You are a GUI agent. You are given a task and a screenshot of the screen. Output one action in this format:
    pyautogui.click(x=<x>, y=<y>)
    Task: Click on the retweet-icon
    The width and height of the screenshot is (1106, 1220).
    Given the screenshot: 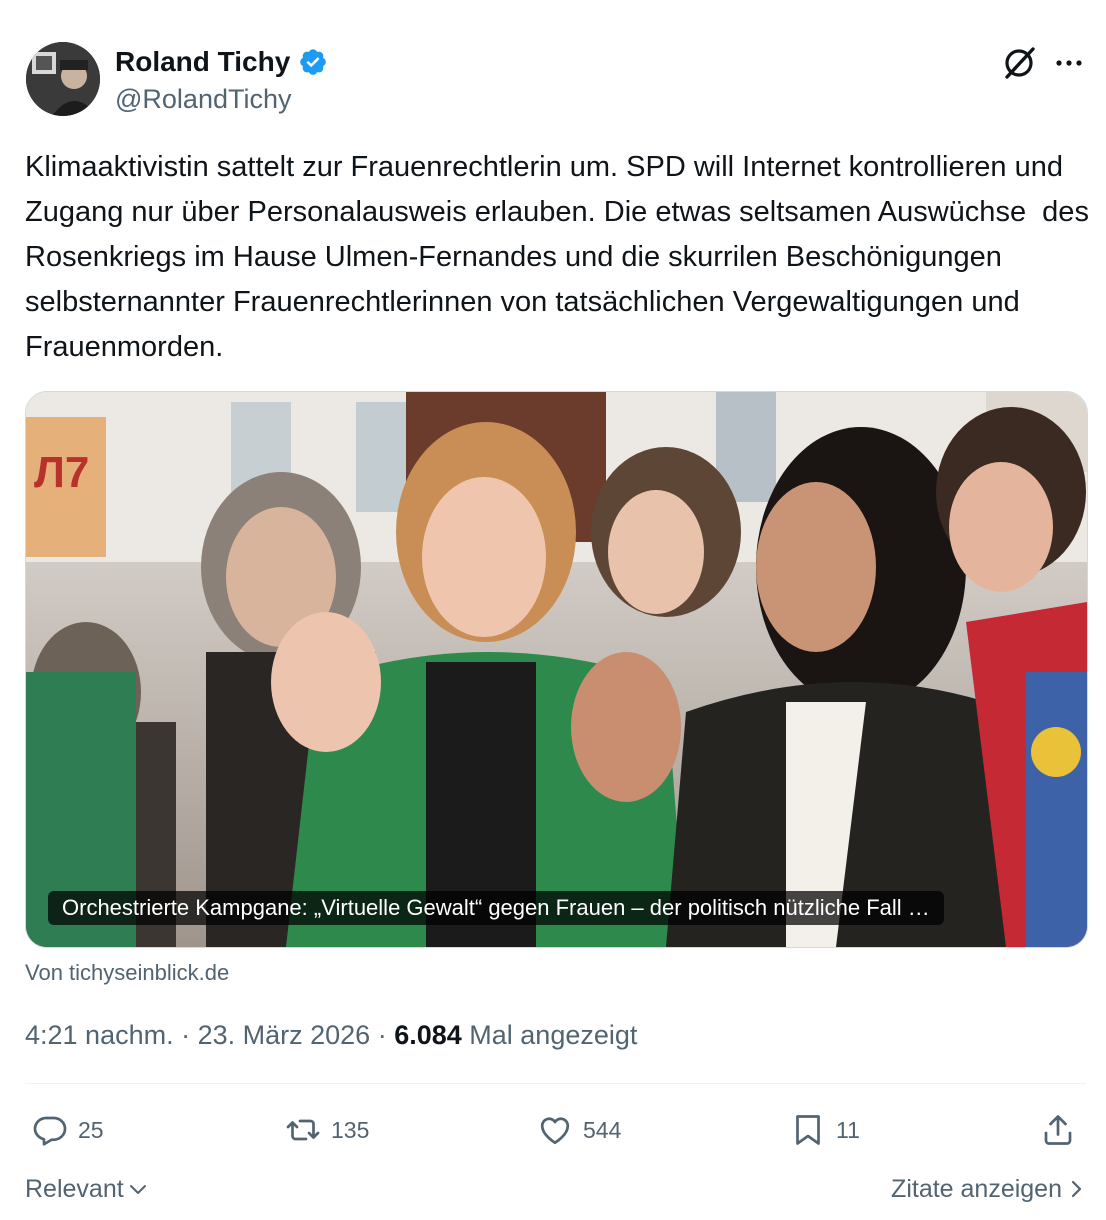 What is the action you would take?
    pyautogui.click(x=303, y=1130)
    